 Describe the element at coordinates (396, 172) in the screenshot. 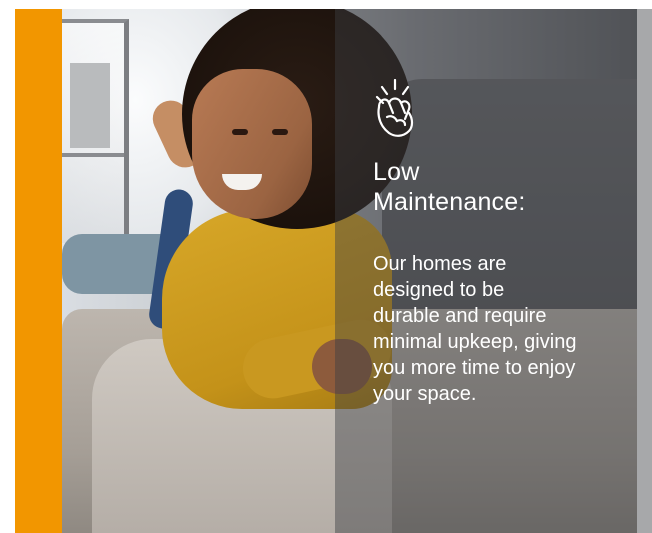

I see `feature-title-line1: Low` at that location.